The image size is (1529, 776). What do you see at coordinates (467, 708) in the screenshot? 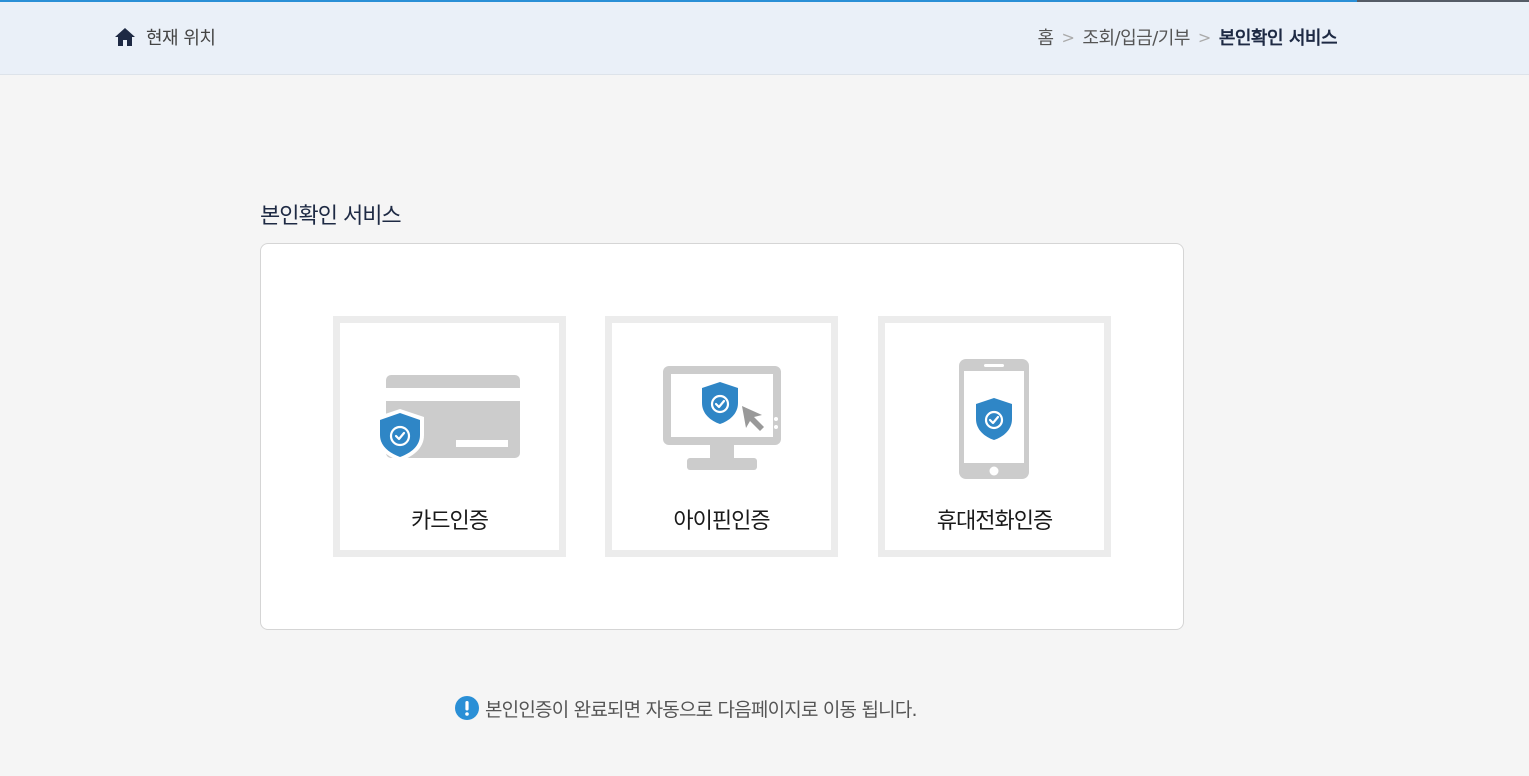
I see `exclamation-icon` at bounding box center [467, 708].